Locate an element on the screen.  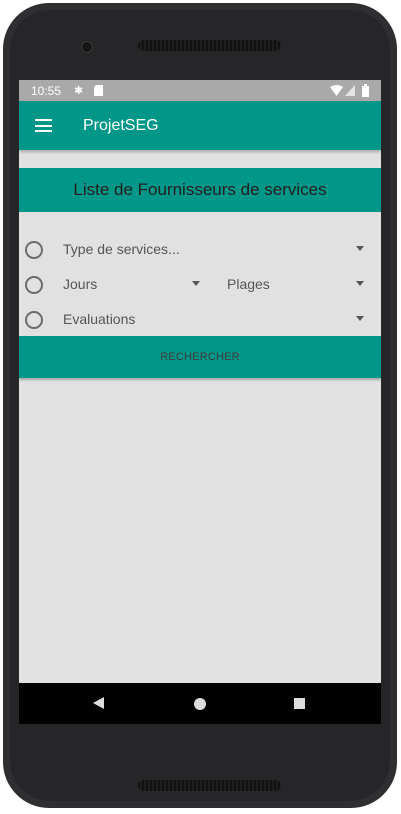
days-spinner-value: Jours is located at coordinates (80, 284).